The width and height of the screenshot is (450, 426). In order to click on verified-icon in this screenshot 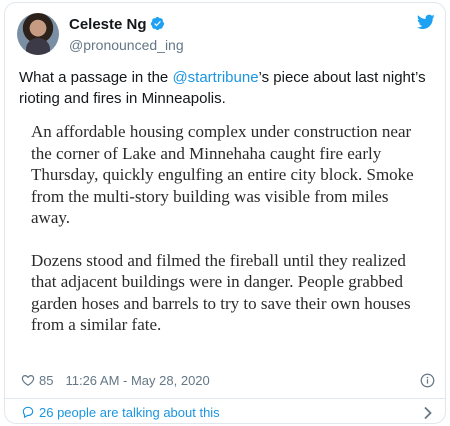, I will do `click(157, 23)`.